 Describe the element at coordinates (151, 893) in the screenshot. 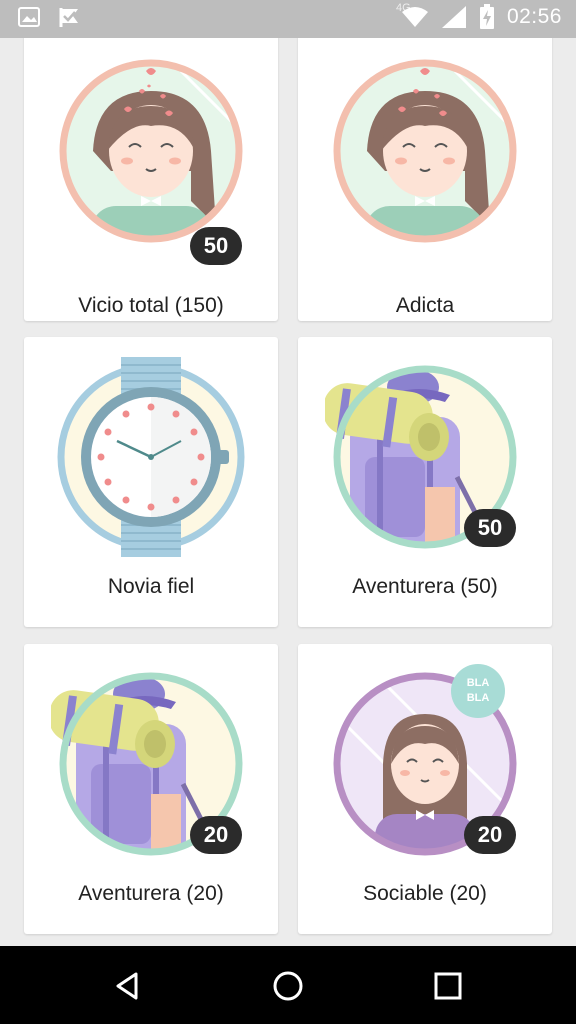

I see `badge-label: Aventurera (20)` at that location.